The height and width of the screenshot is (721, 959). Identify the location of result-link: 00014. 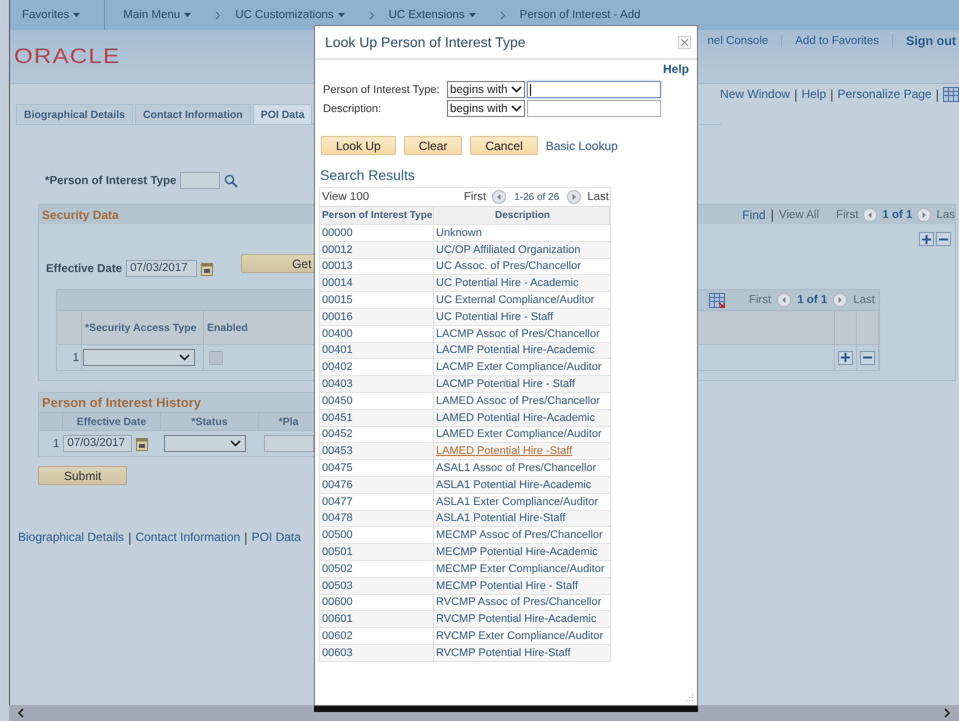
(337, 283).